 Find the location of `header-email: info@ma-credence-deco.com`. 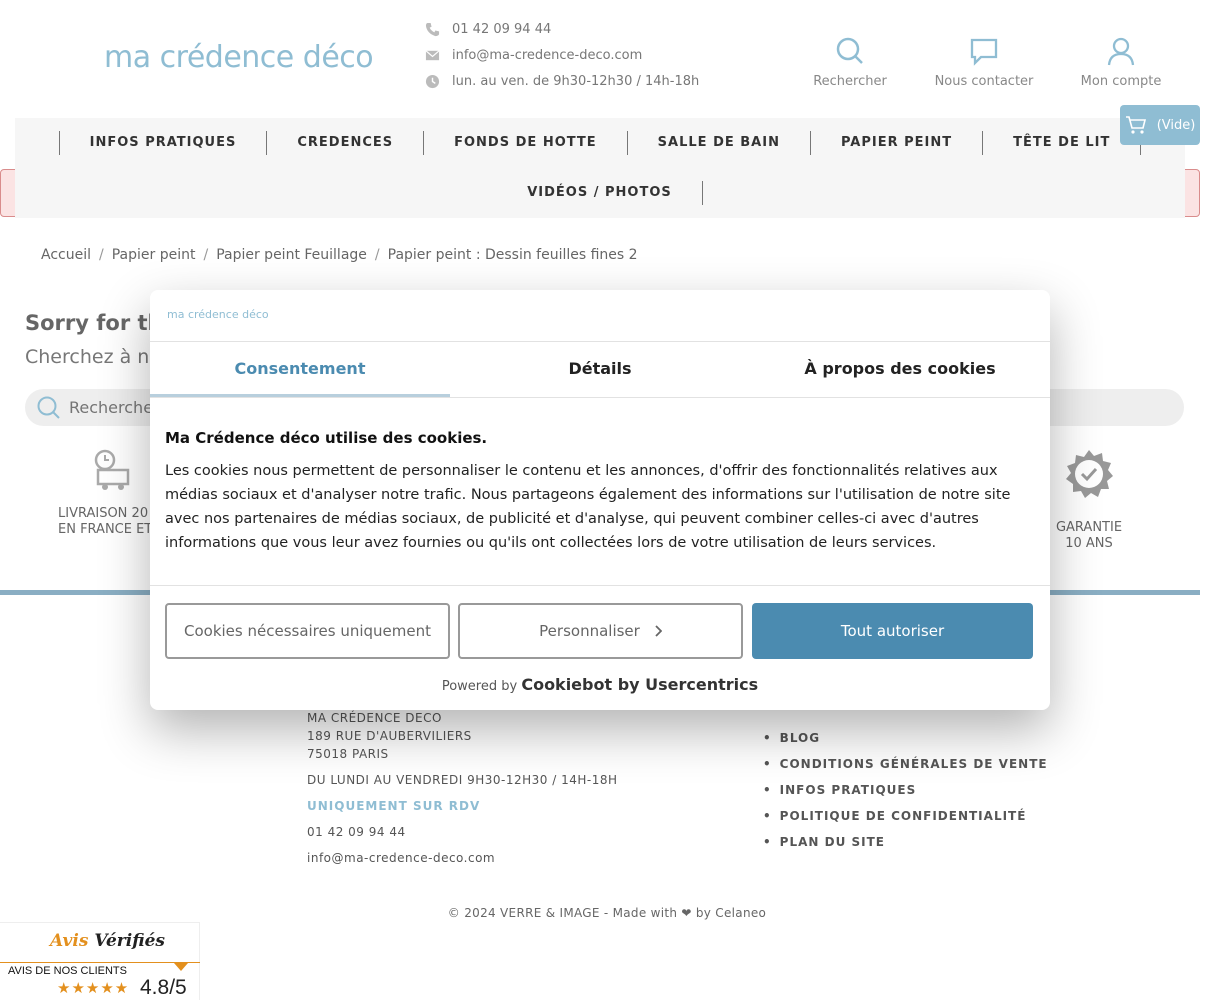

header-email: info@ma-credence-deco.com is located at coordinates (533, 55).